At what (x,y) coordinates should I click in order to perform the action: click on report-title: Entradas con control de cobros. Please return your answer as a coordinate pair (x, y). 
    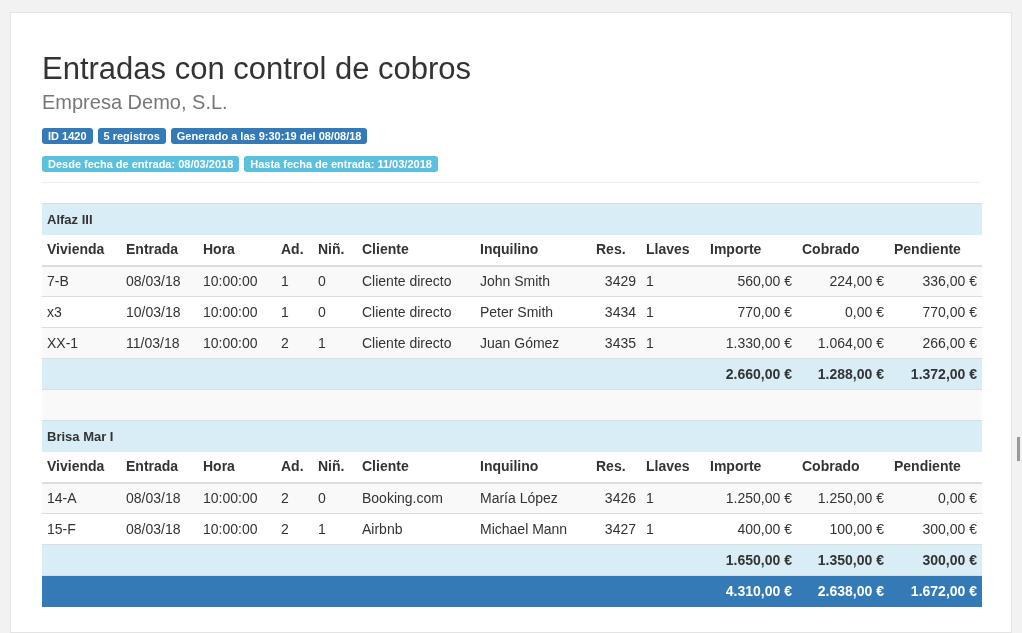
    Looking at the image, I should click on (257, 69).